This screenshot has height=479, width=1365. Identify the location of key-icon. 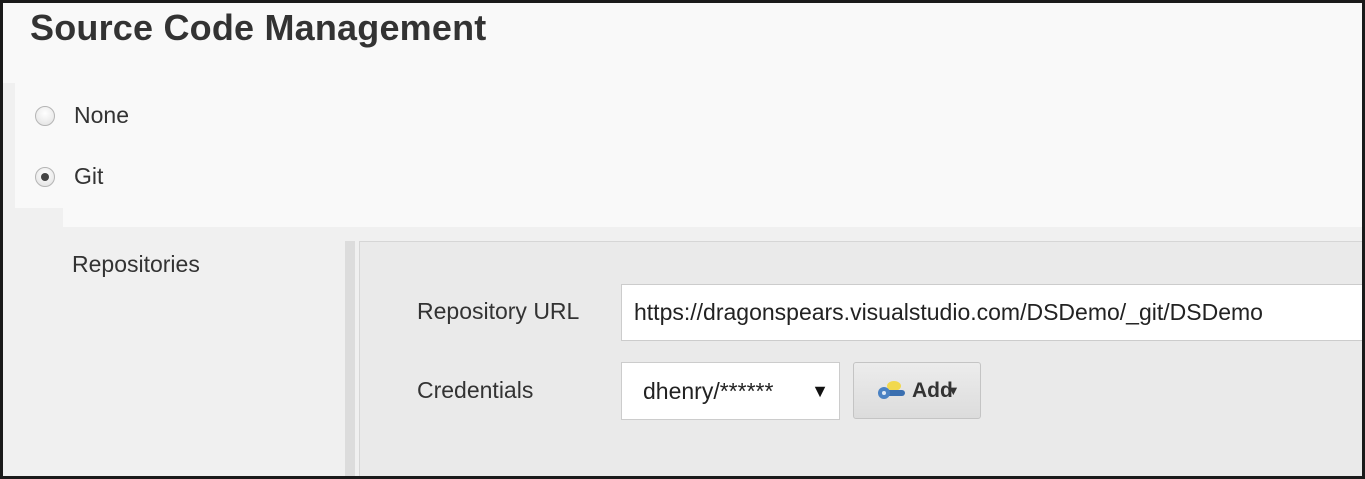
(891, 389).